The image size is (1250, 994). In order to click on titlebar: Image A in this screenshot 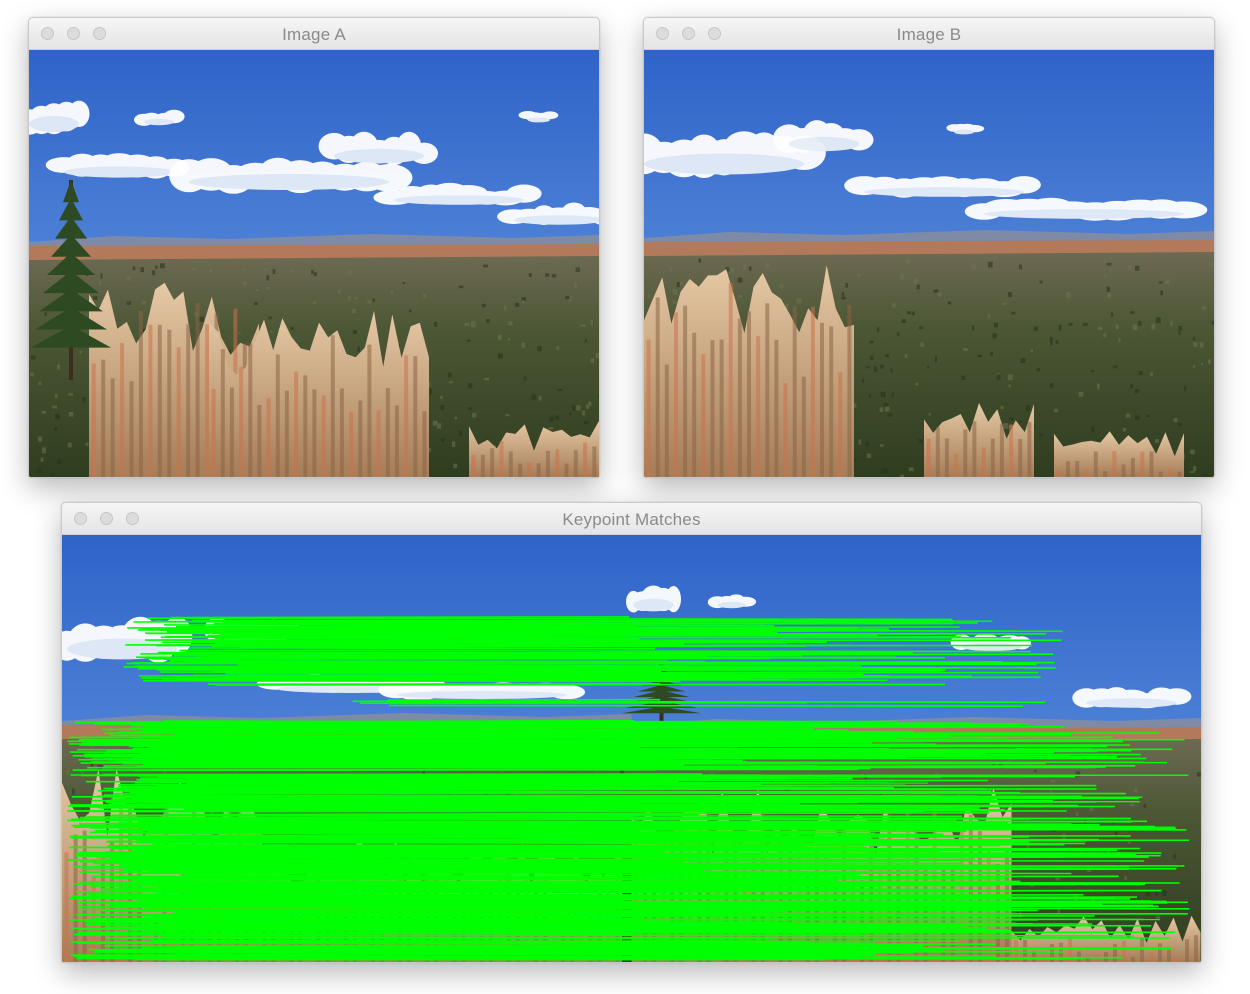, I will do `click(314, 34)`.